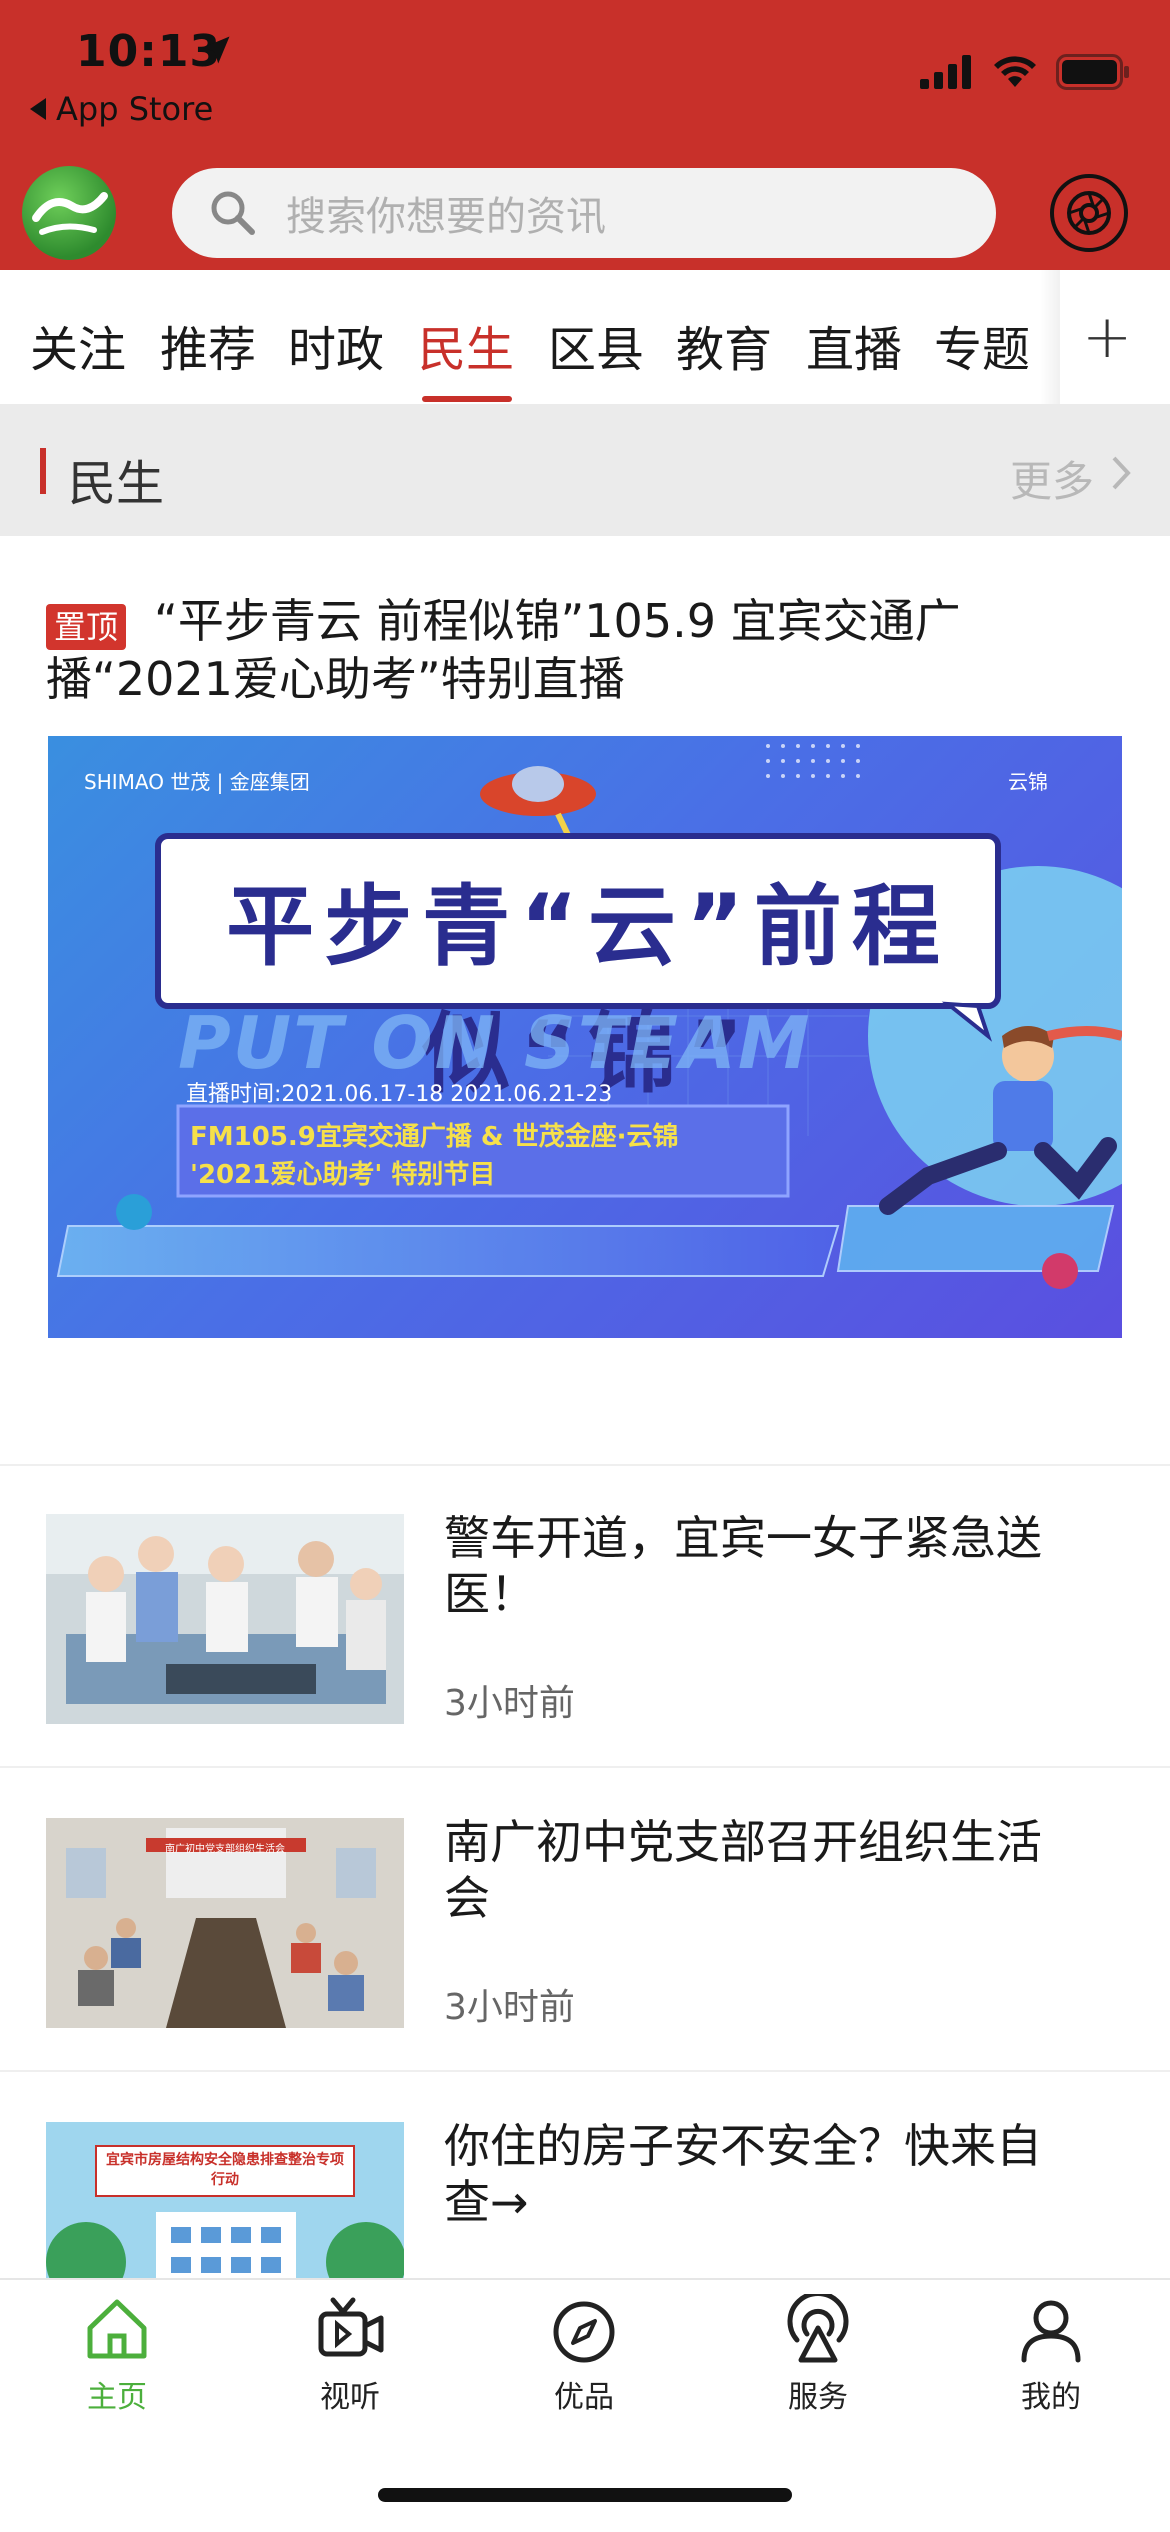 The image size is (1170, 2532). What do you see at coordinates (1092, 72) in the screenshot?
I see `battery-icon` at bounding box center [1092, 72].